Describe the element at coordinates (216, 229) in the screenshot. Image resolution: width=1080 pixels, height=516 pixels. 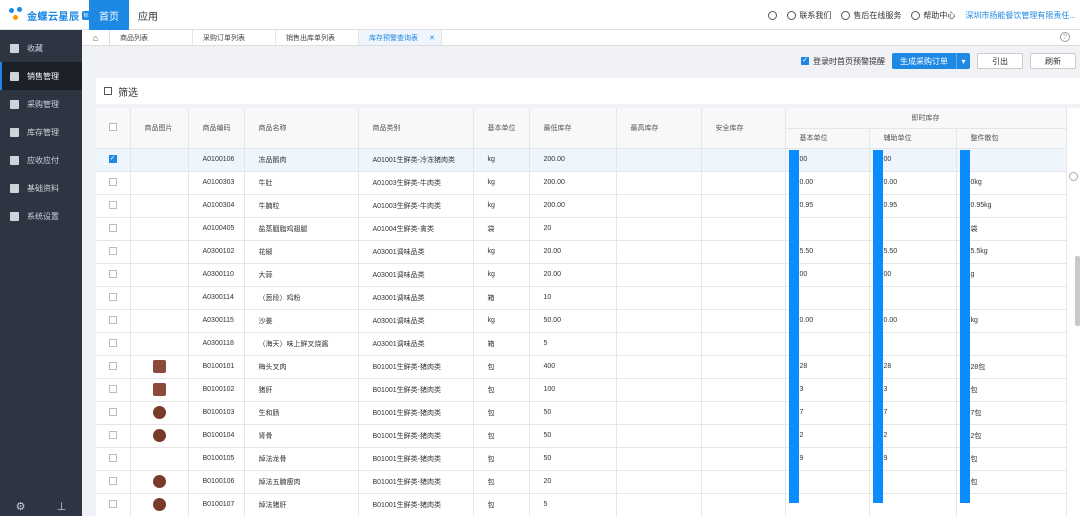
I see `cell-code: A0100405` at that location.